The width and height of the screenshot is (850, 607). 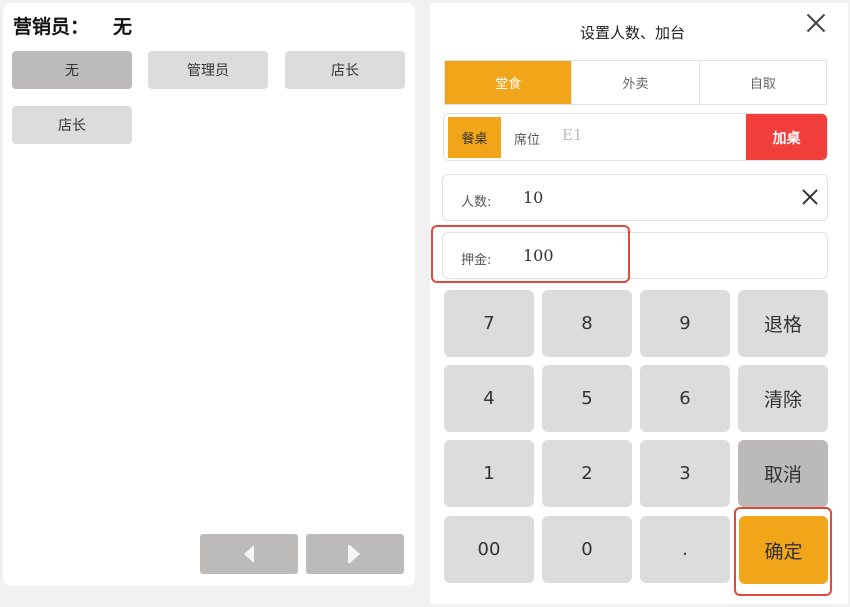 I want to click on arrow-left-icon, so click(x=249, y=554).